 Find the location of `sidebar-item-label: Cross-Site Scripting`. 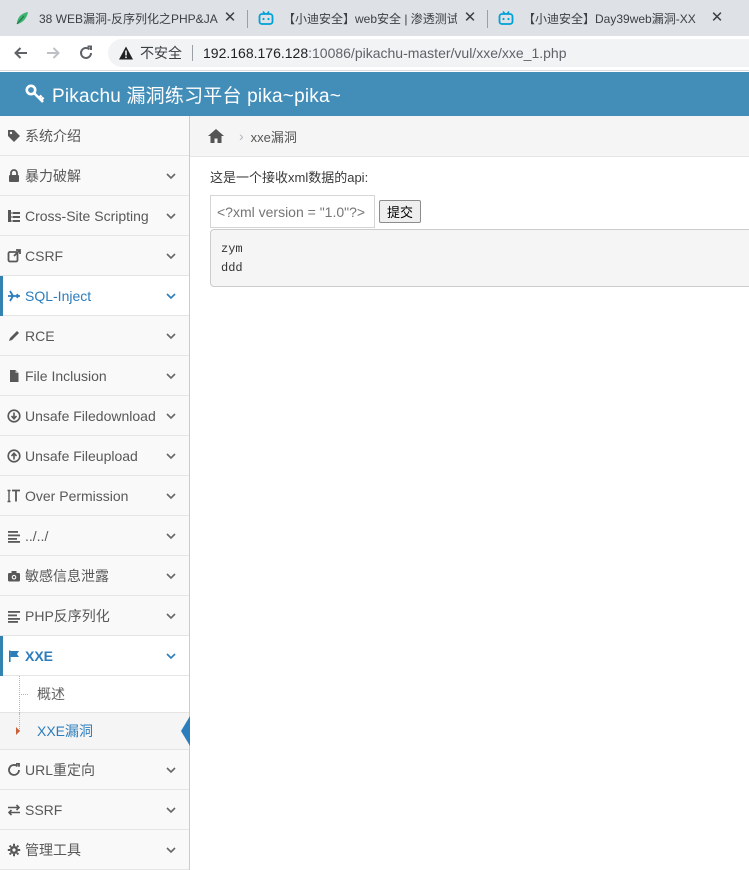

sidebar-item-label: Cross-Site Scripting is located at coordinates (87, 215).